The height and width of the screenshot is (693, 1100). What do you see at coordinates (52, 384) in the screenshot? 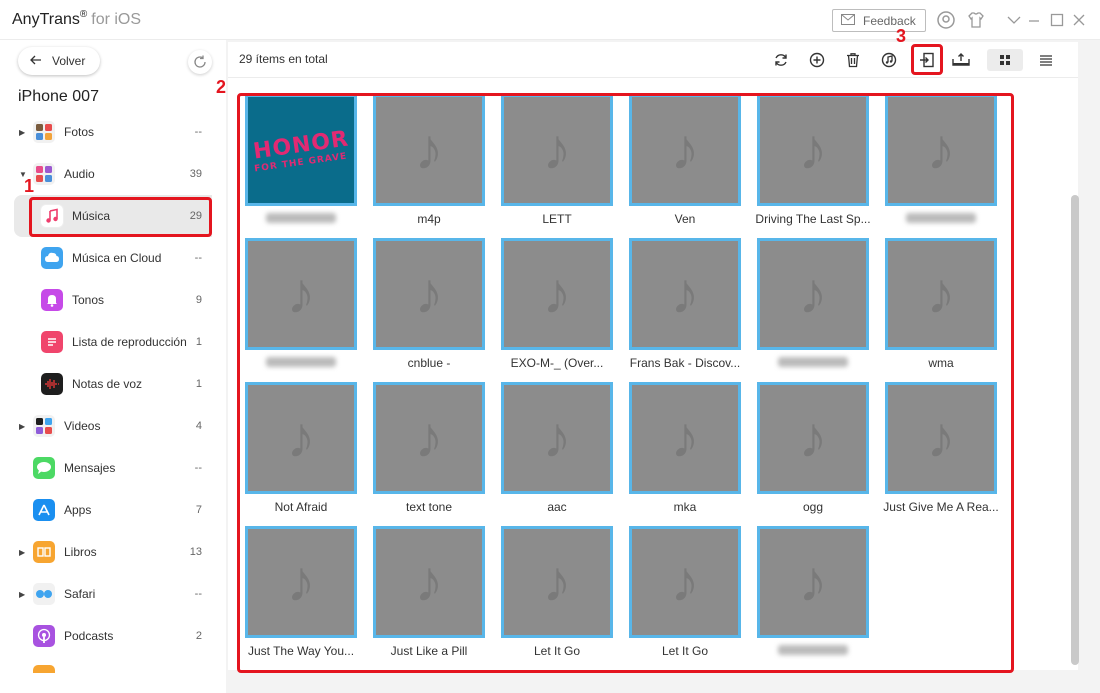
I see `voice-memos-icon` at bounding box center [52, 384].